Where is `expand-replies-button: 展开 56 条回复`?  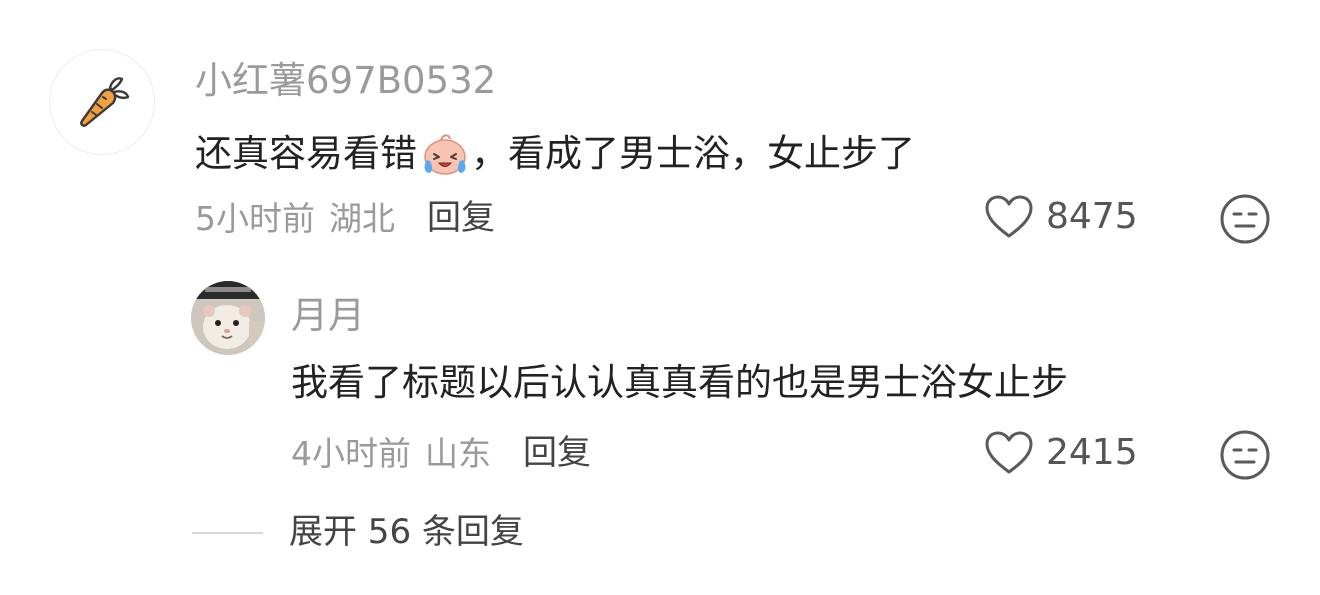
expand-replies-button: 展开 56 条回复 is located at coordinates (406, 532).